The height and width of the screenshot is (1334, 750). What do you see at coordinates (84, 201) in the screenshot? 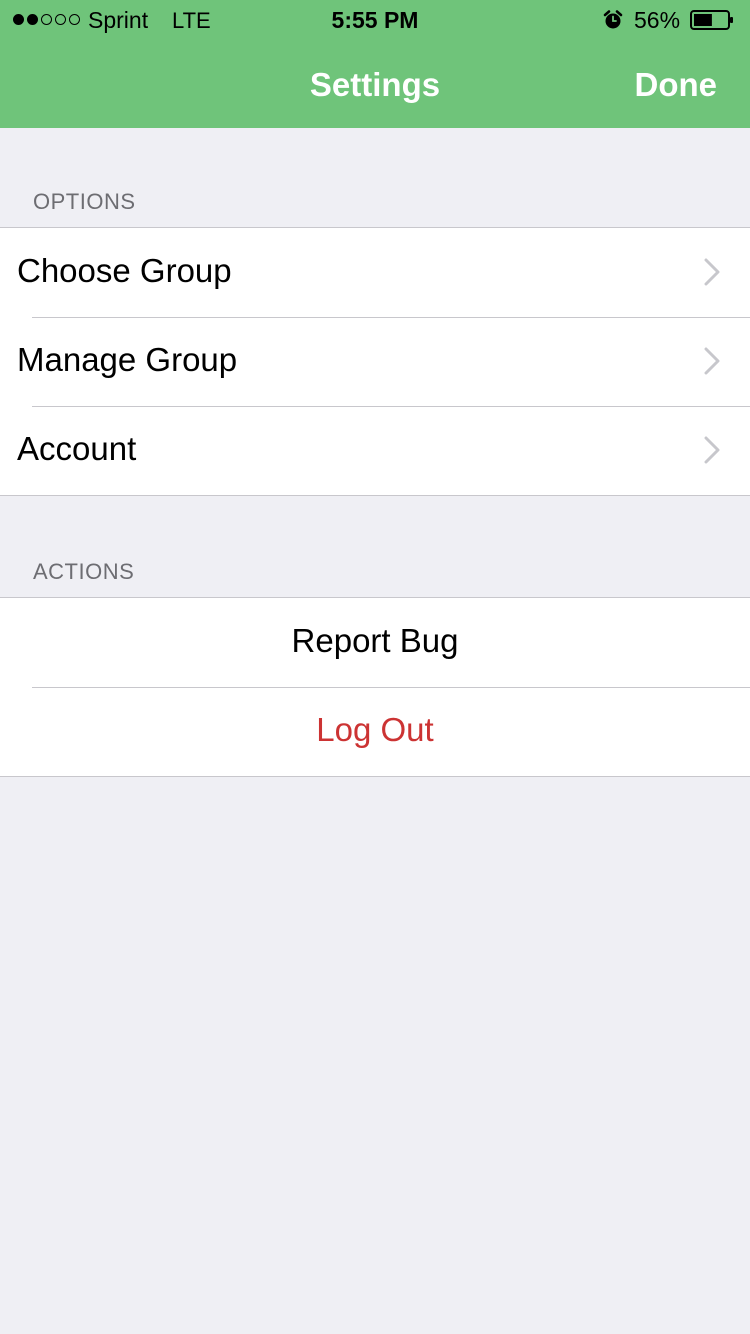
I see `options-section-header: OPTIONS` at bounding box center [84, 201].